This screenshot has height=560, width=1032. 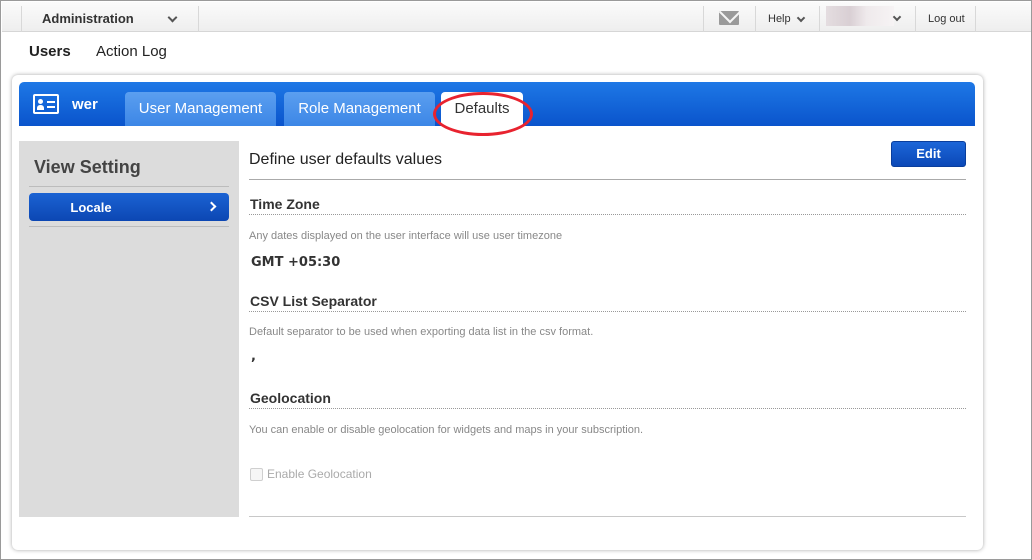 What do you see at coordinates (779, 19) in the screenshot?
I see `help-label: Help` at bounding box center [779, 19].